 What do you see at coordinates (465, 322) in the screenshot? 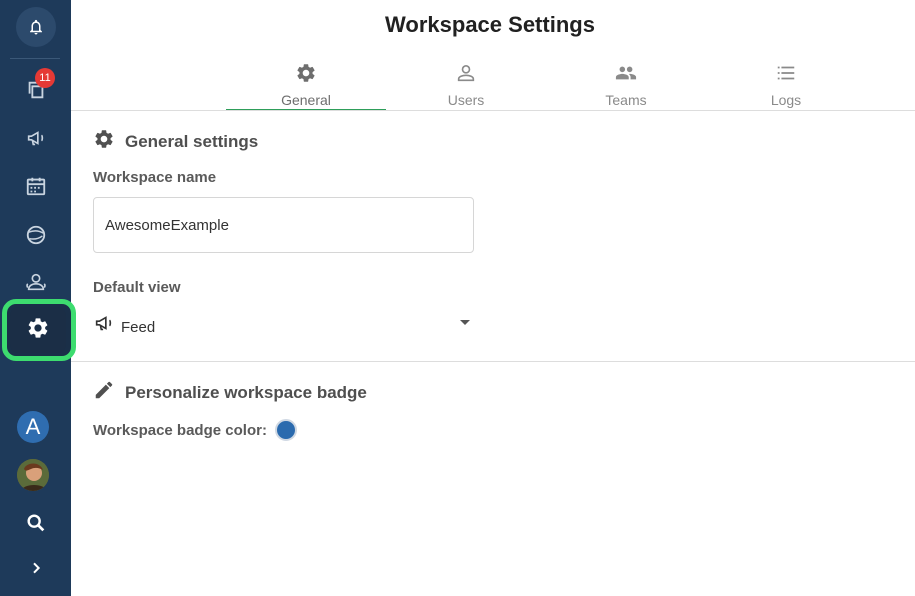
I see `dropdown-arrow-icon` at bounding box center [465, 322].